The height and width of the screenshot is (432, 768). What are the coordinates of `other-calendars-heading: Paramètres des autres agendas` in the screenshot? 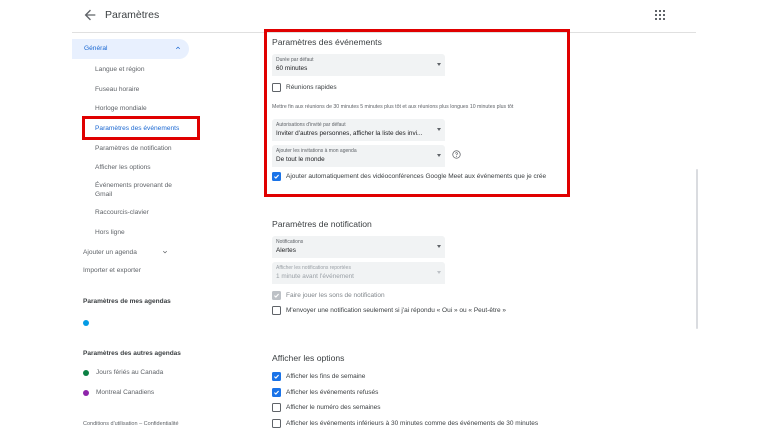 It's located at (132, 353).